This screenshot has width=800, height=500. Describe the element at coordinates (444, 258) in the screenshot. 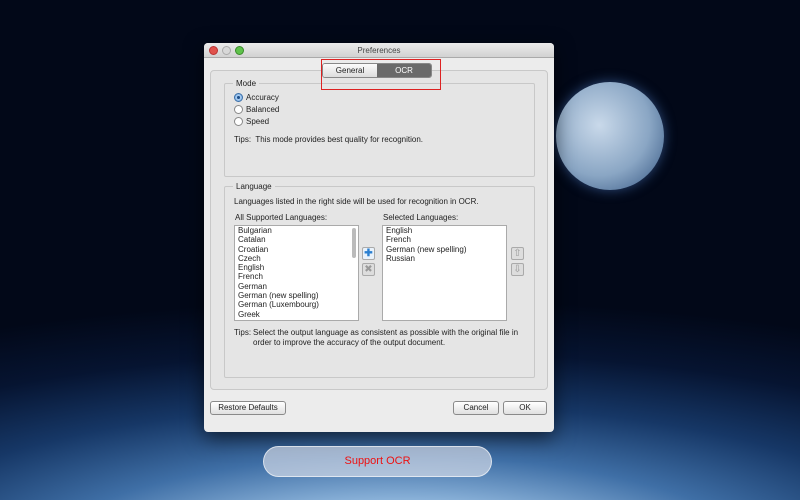

I see `list-item: Russian` at that location.